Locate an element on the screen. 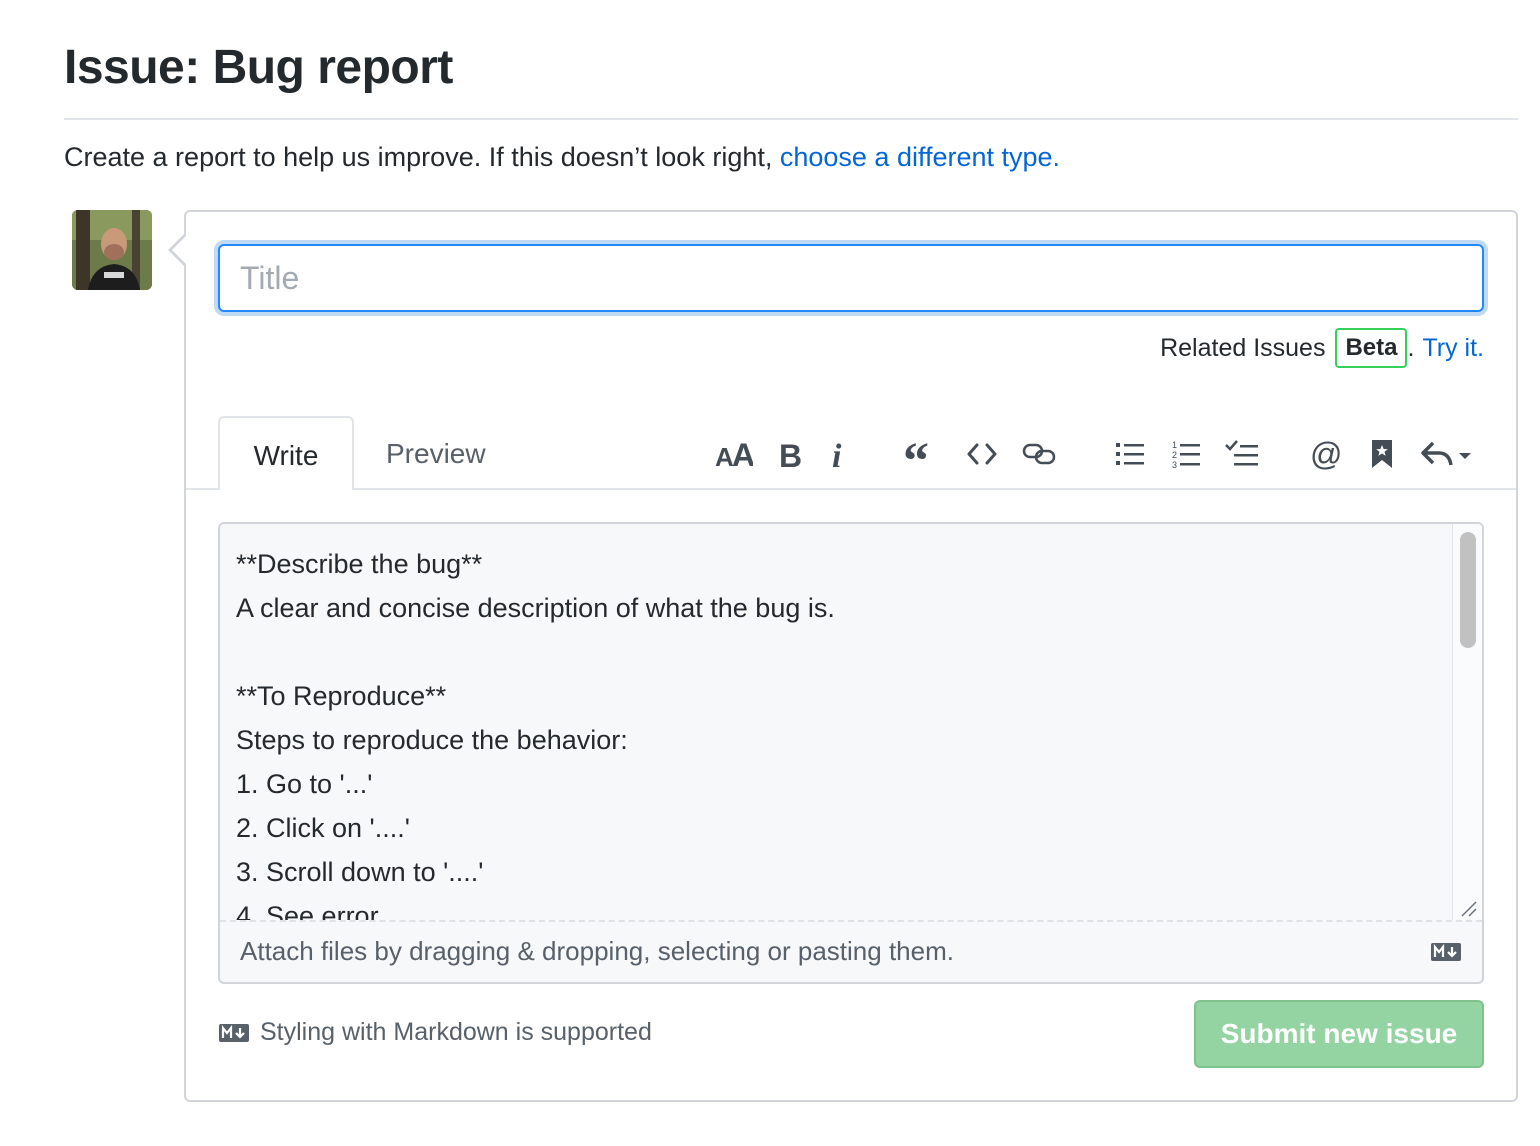  choose-different-type-link: choose a different type. is located at coordinates (920, 157).